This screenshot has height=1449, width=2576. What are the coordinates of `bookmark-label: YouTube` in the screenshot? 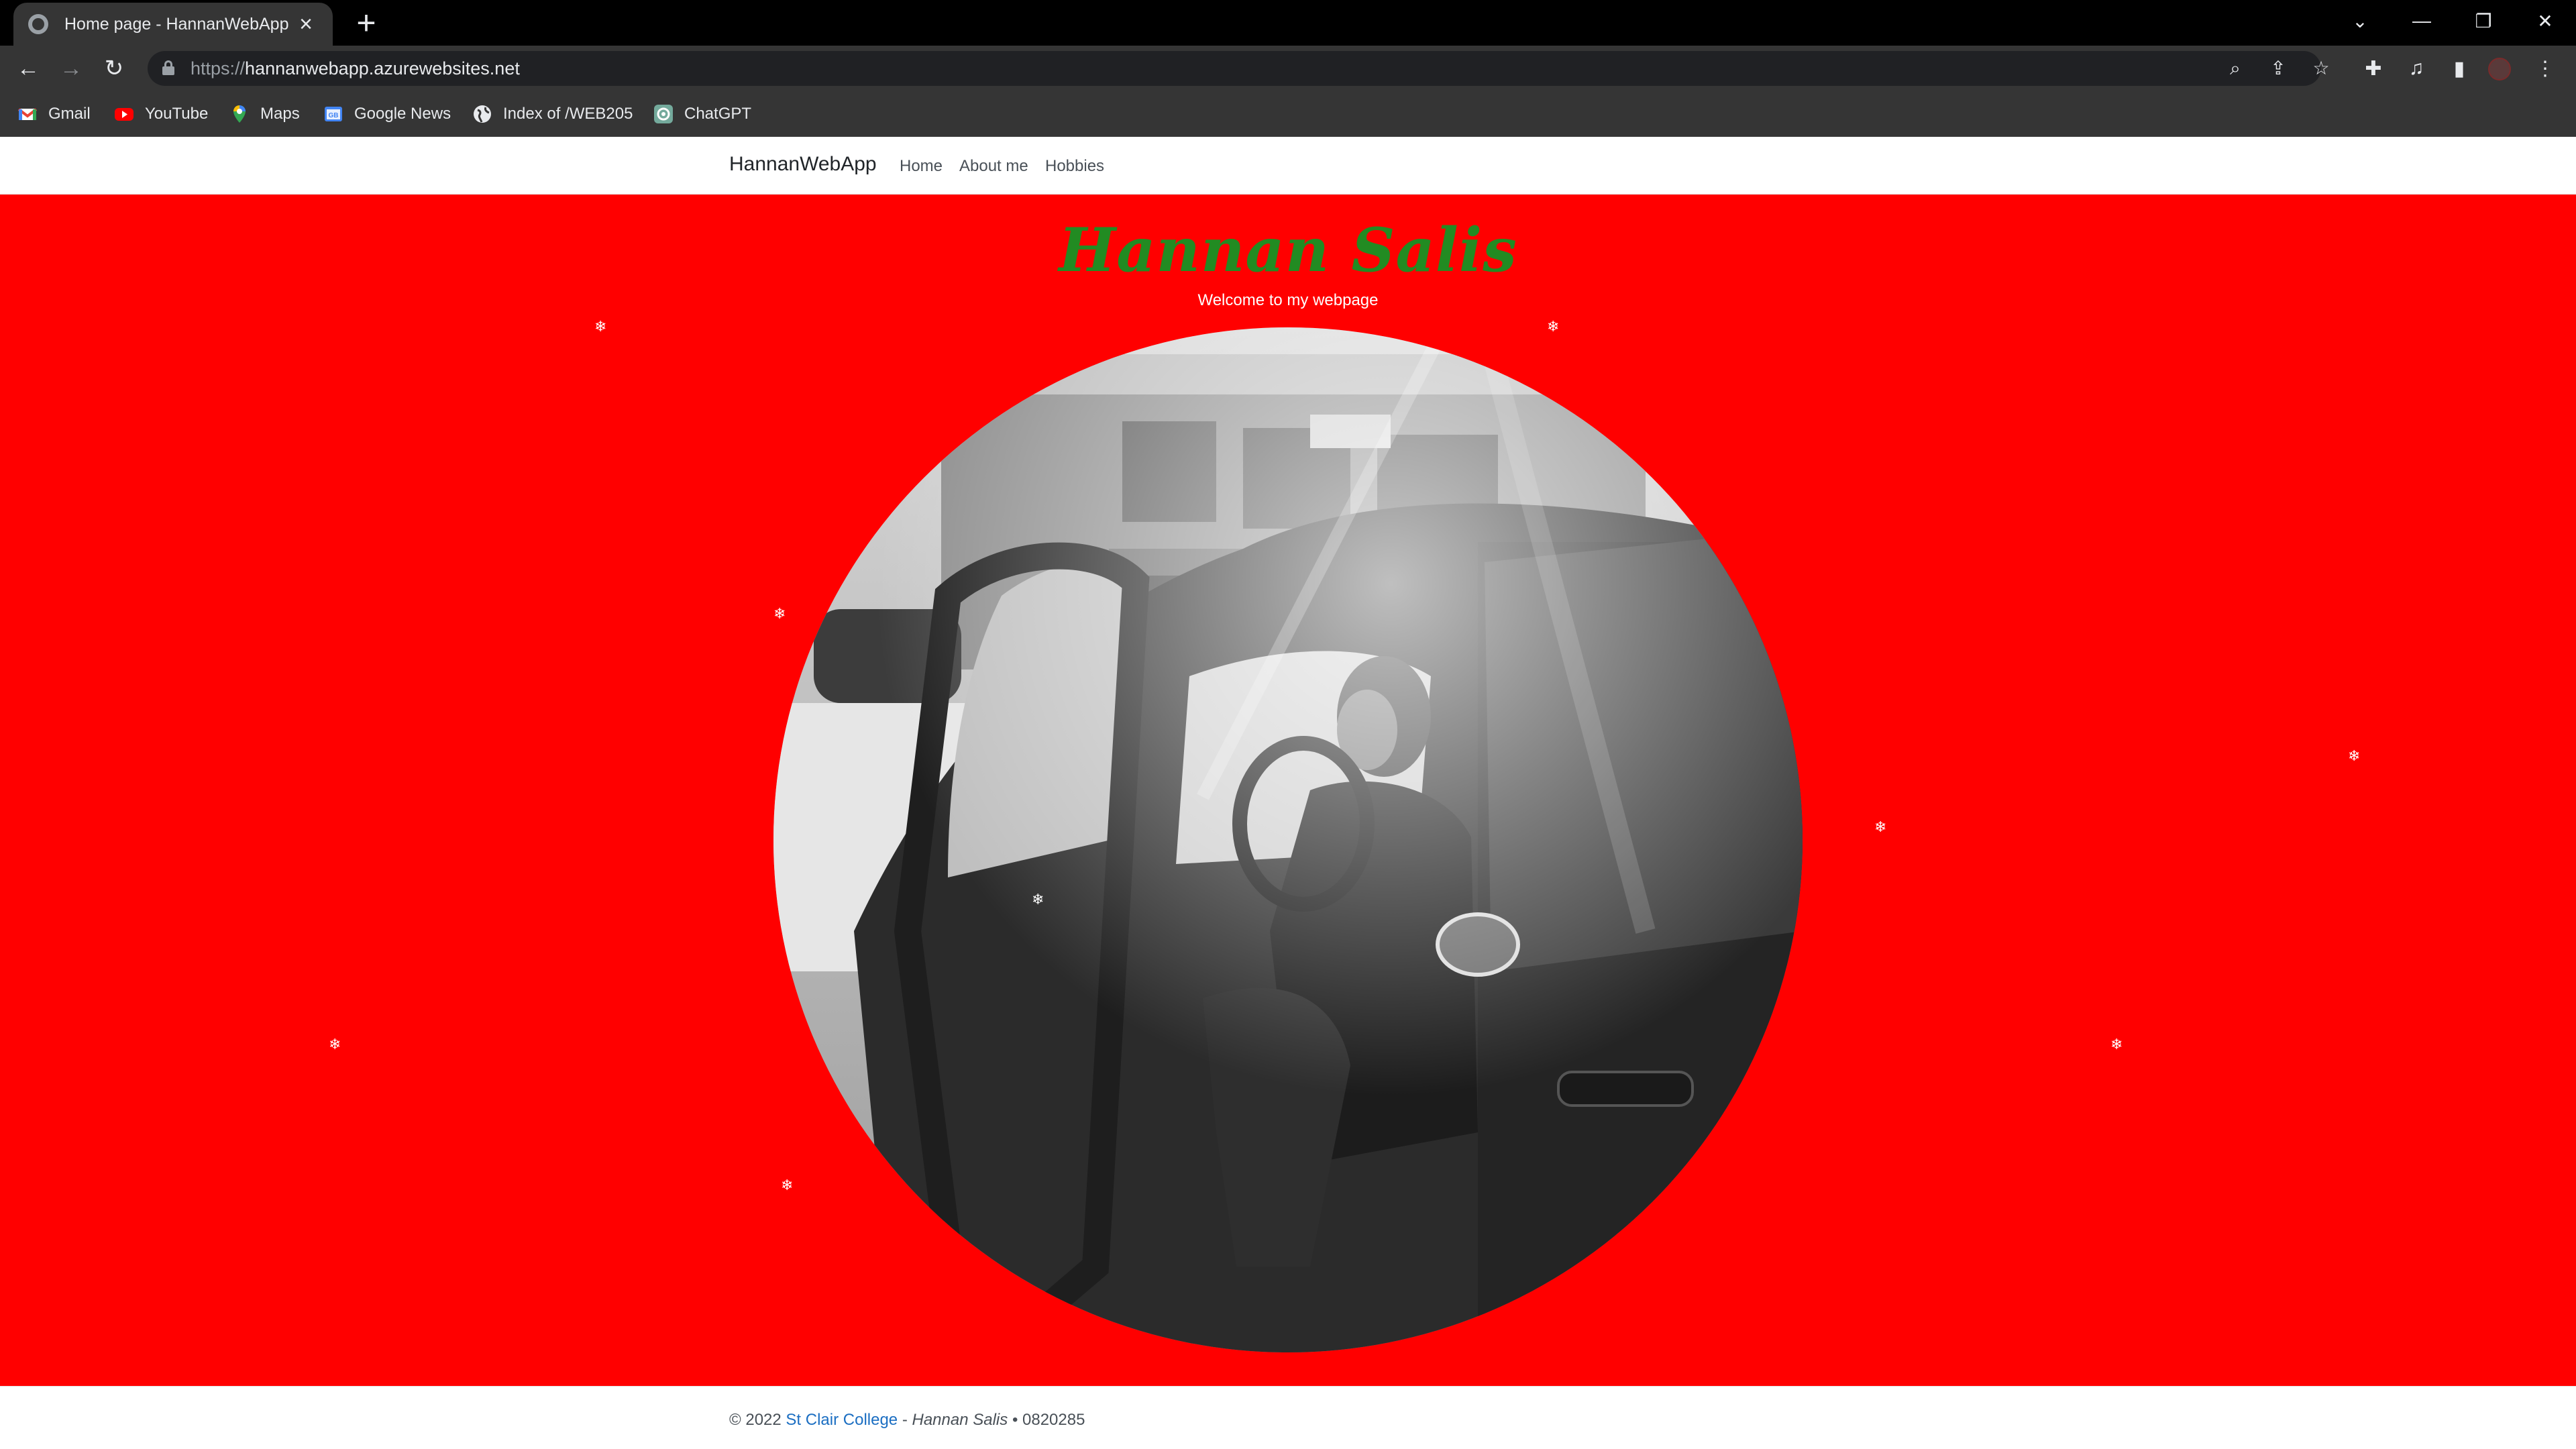 It's located at (177, 114).